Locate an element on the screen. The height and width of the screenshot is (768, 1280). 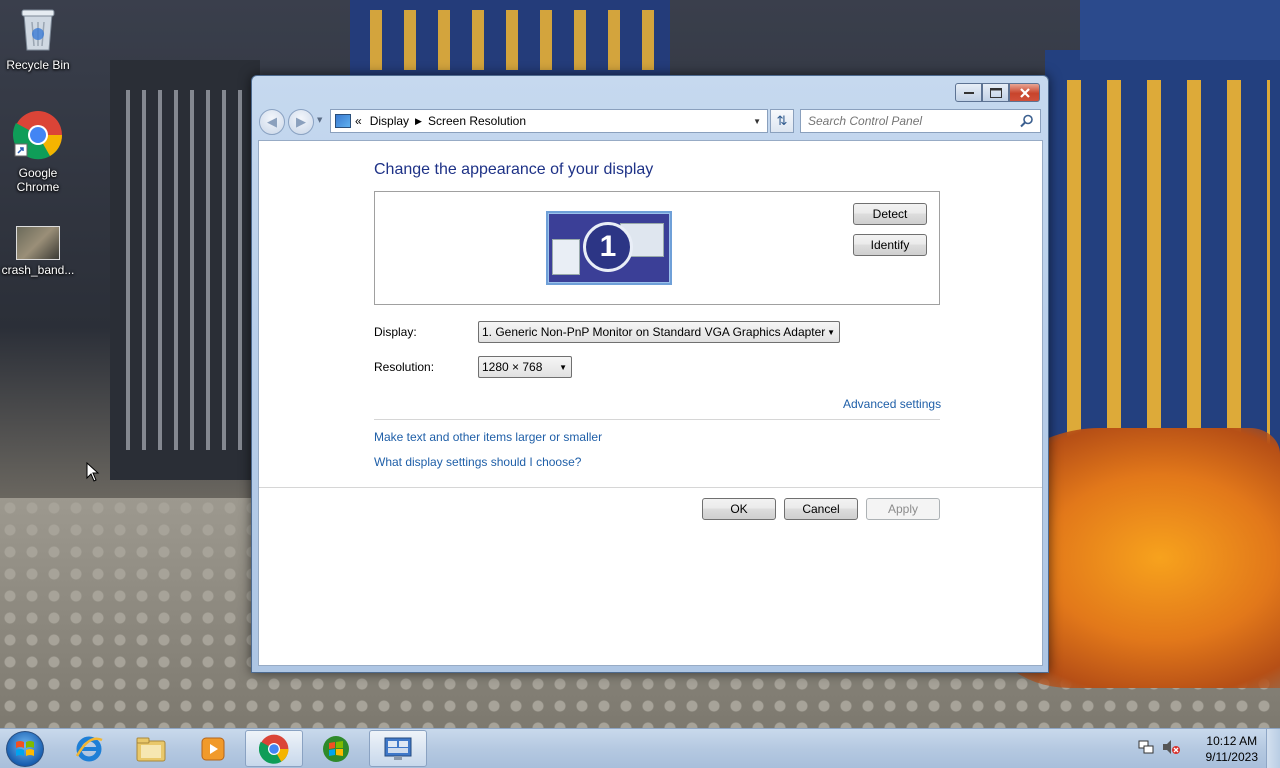
maximize-button is located at coordinates (995, 92).